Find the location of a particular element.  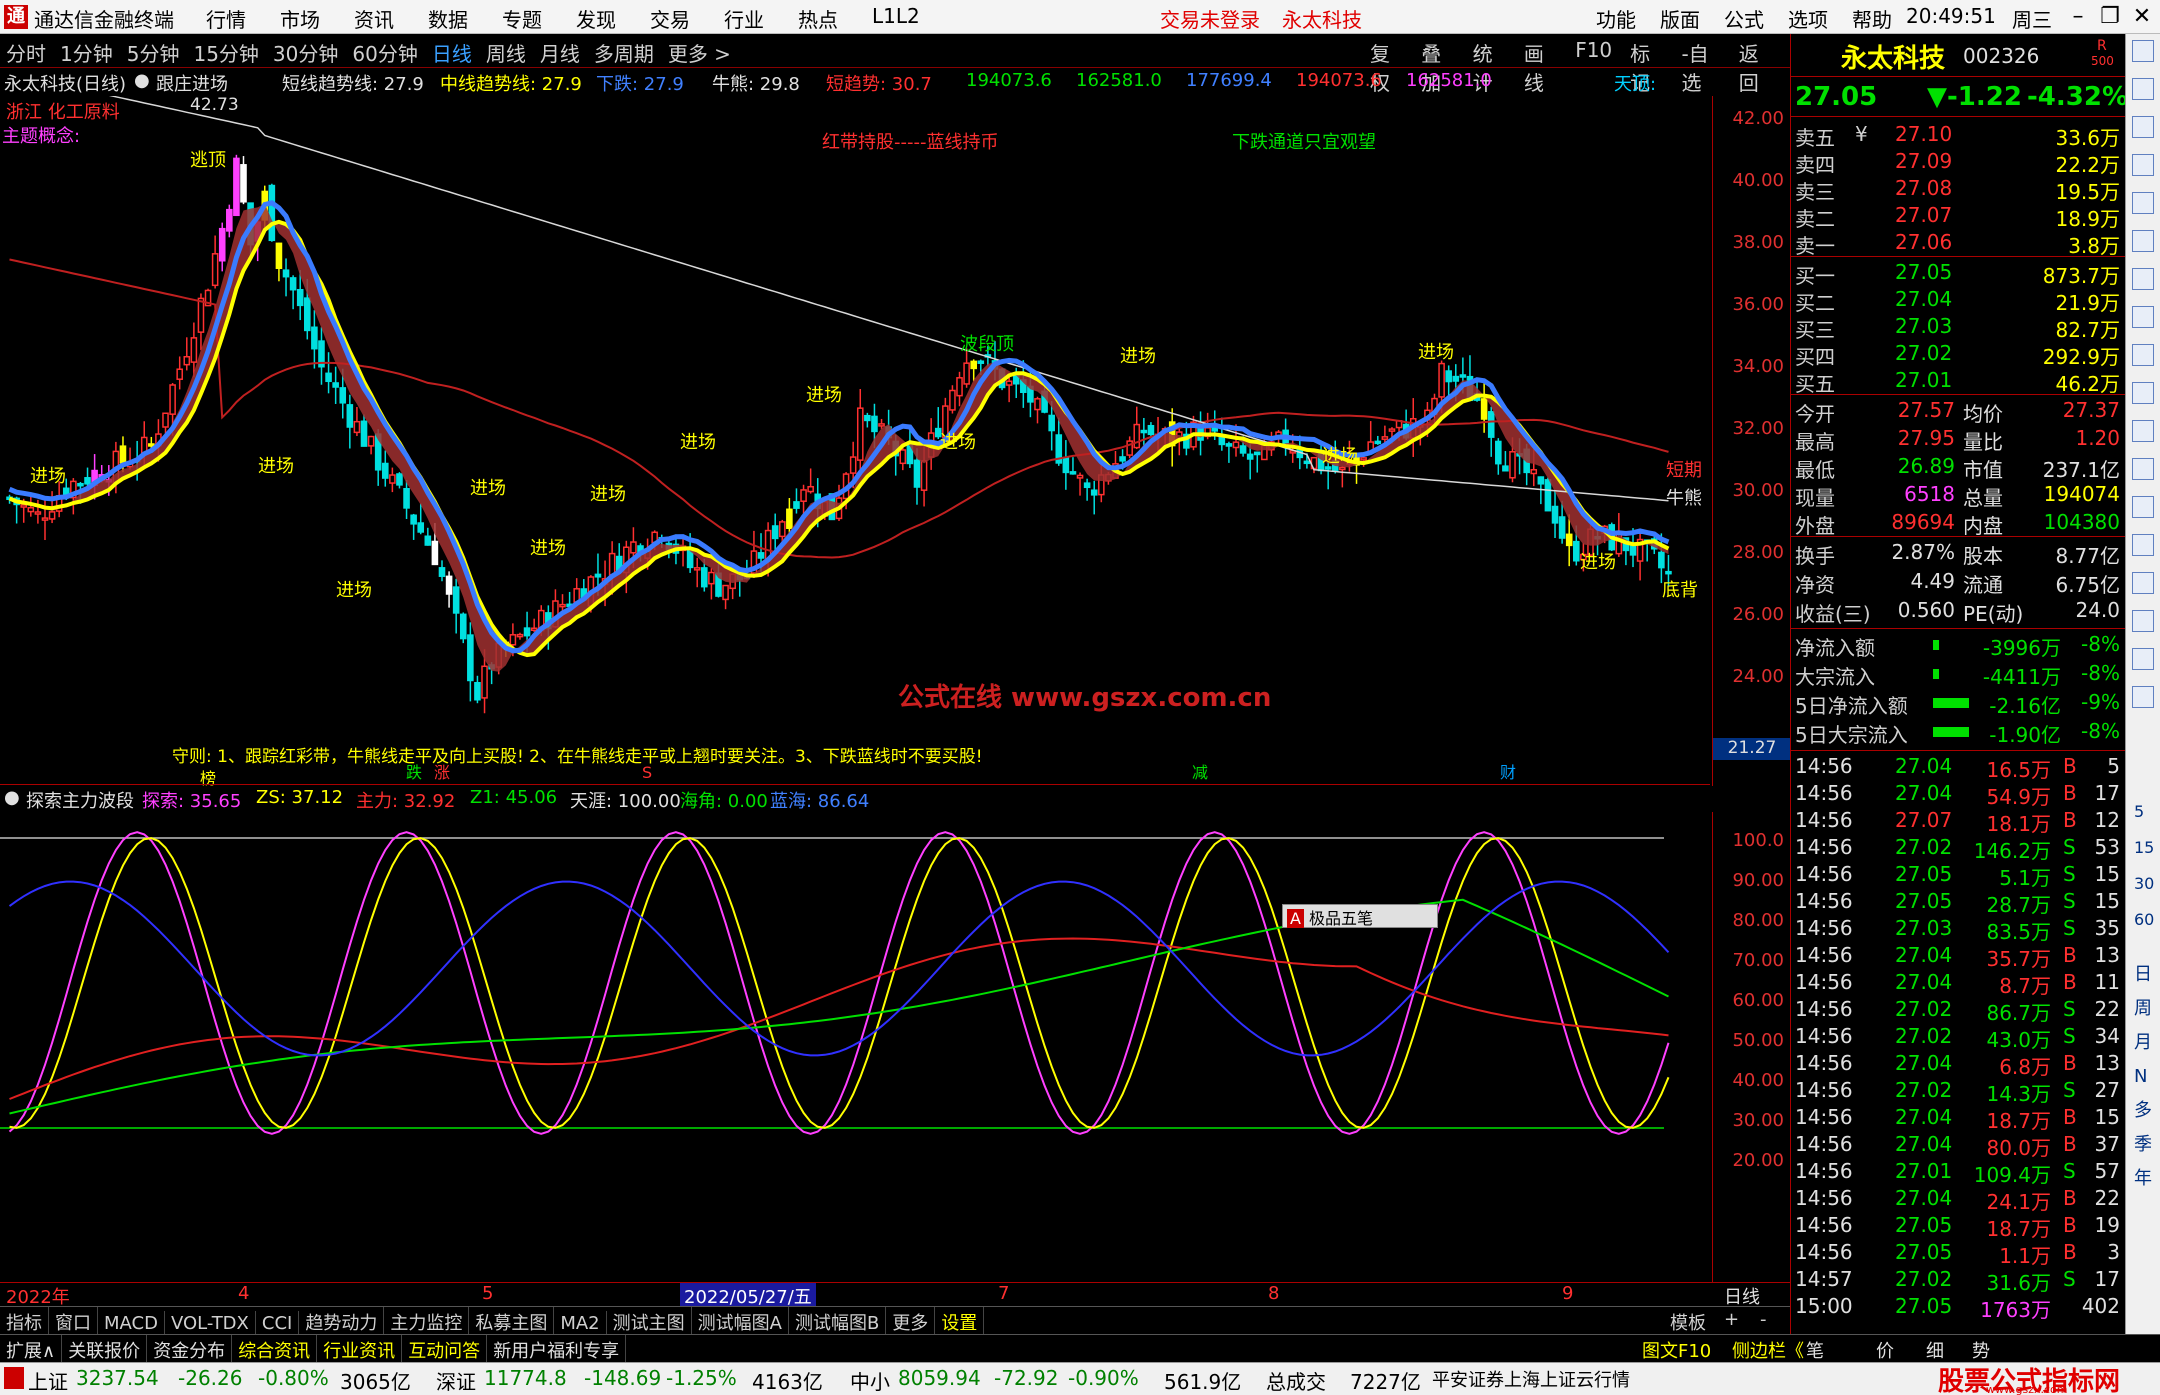

tick-row: 14:56 27.02 146.2万 S 53 is located at coordinates (1958, 849).